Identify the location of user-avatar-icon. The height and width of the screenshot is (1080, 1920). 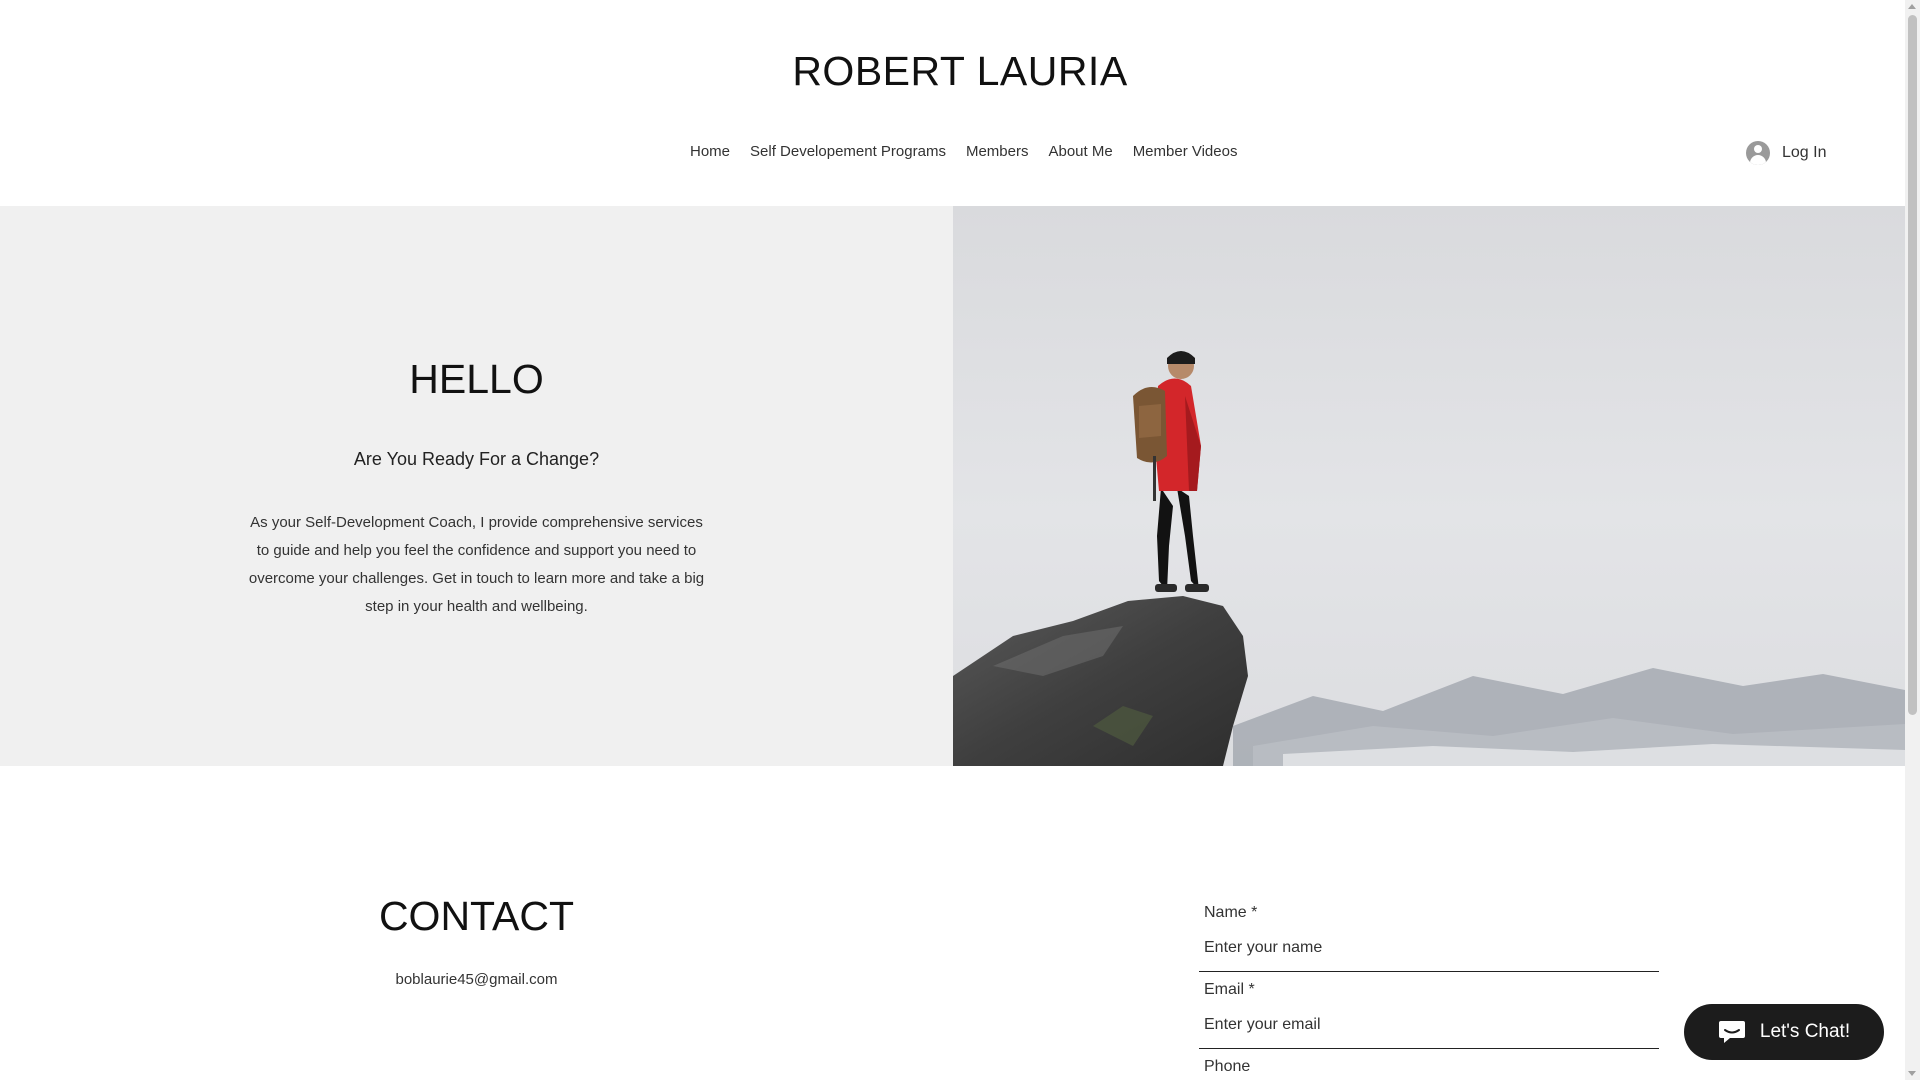
(1758, 153).